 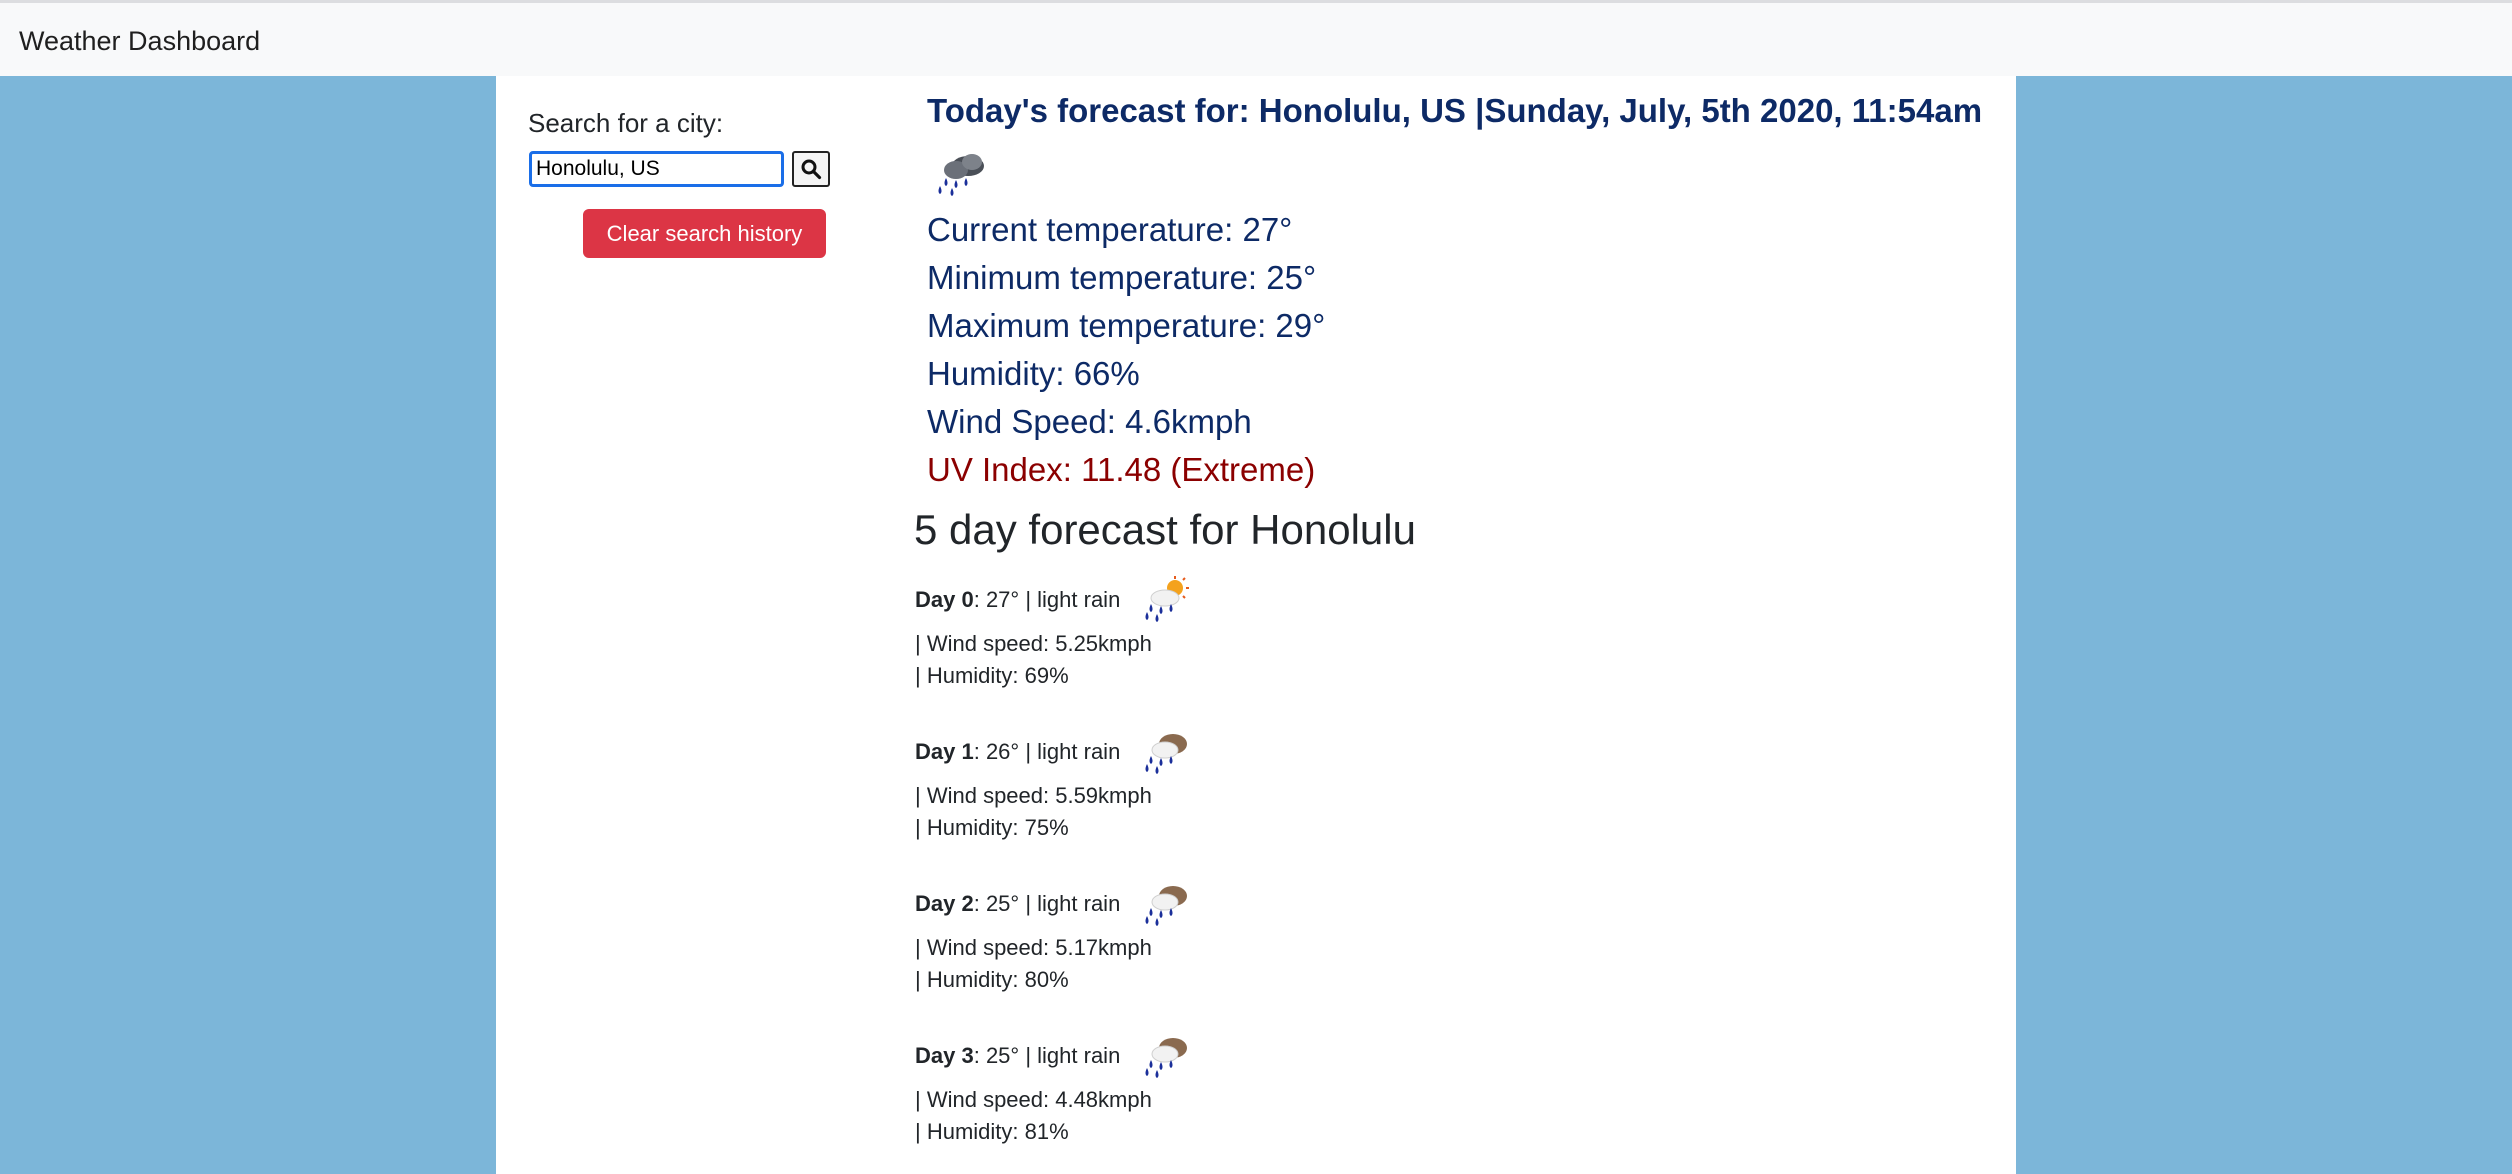 What do you see at coordinates (944, 751) in the screenshot?
I see `forecast-day-label: Day 1` at bounding box center [944, 751].